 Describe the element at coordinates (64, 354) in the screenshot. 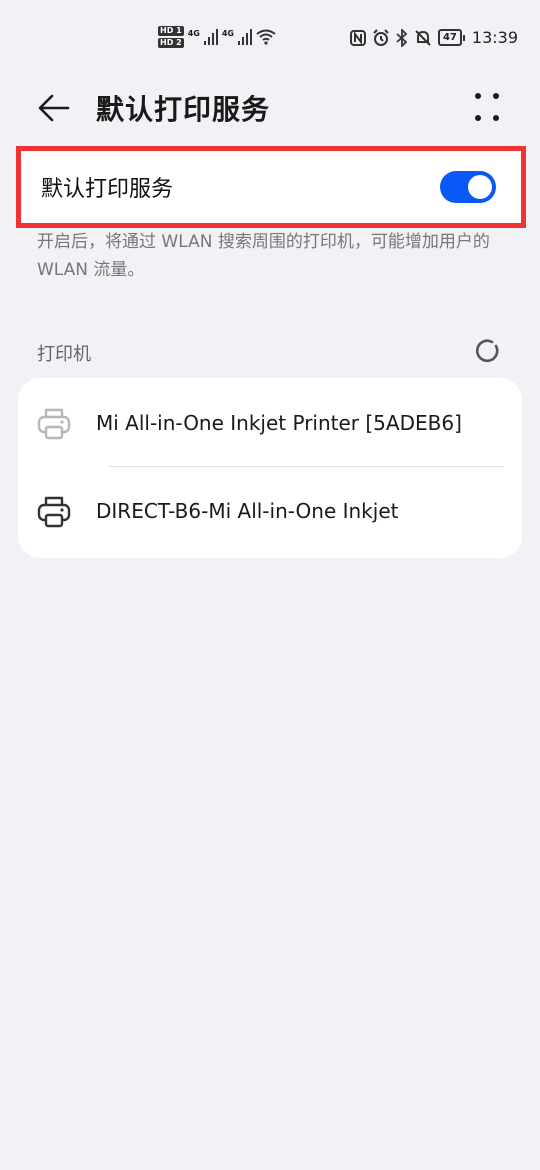

I see `printers-section-title: 打印机` at that location.